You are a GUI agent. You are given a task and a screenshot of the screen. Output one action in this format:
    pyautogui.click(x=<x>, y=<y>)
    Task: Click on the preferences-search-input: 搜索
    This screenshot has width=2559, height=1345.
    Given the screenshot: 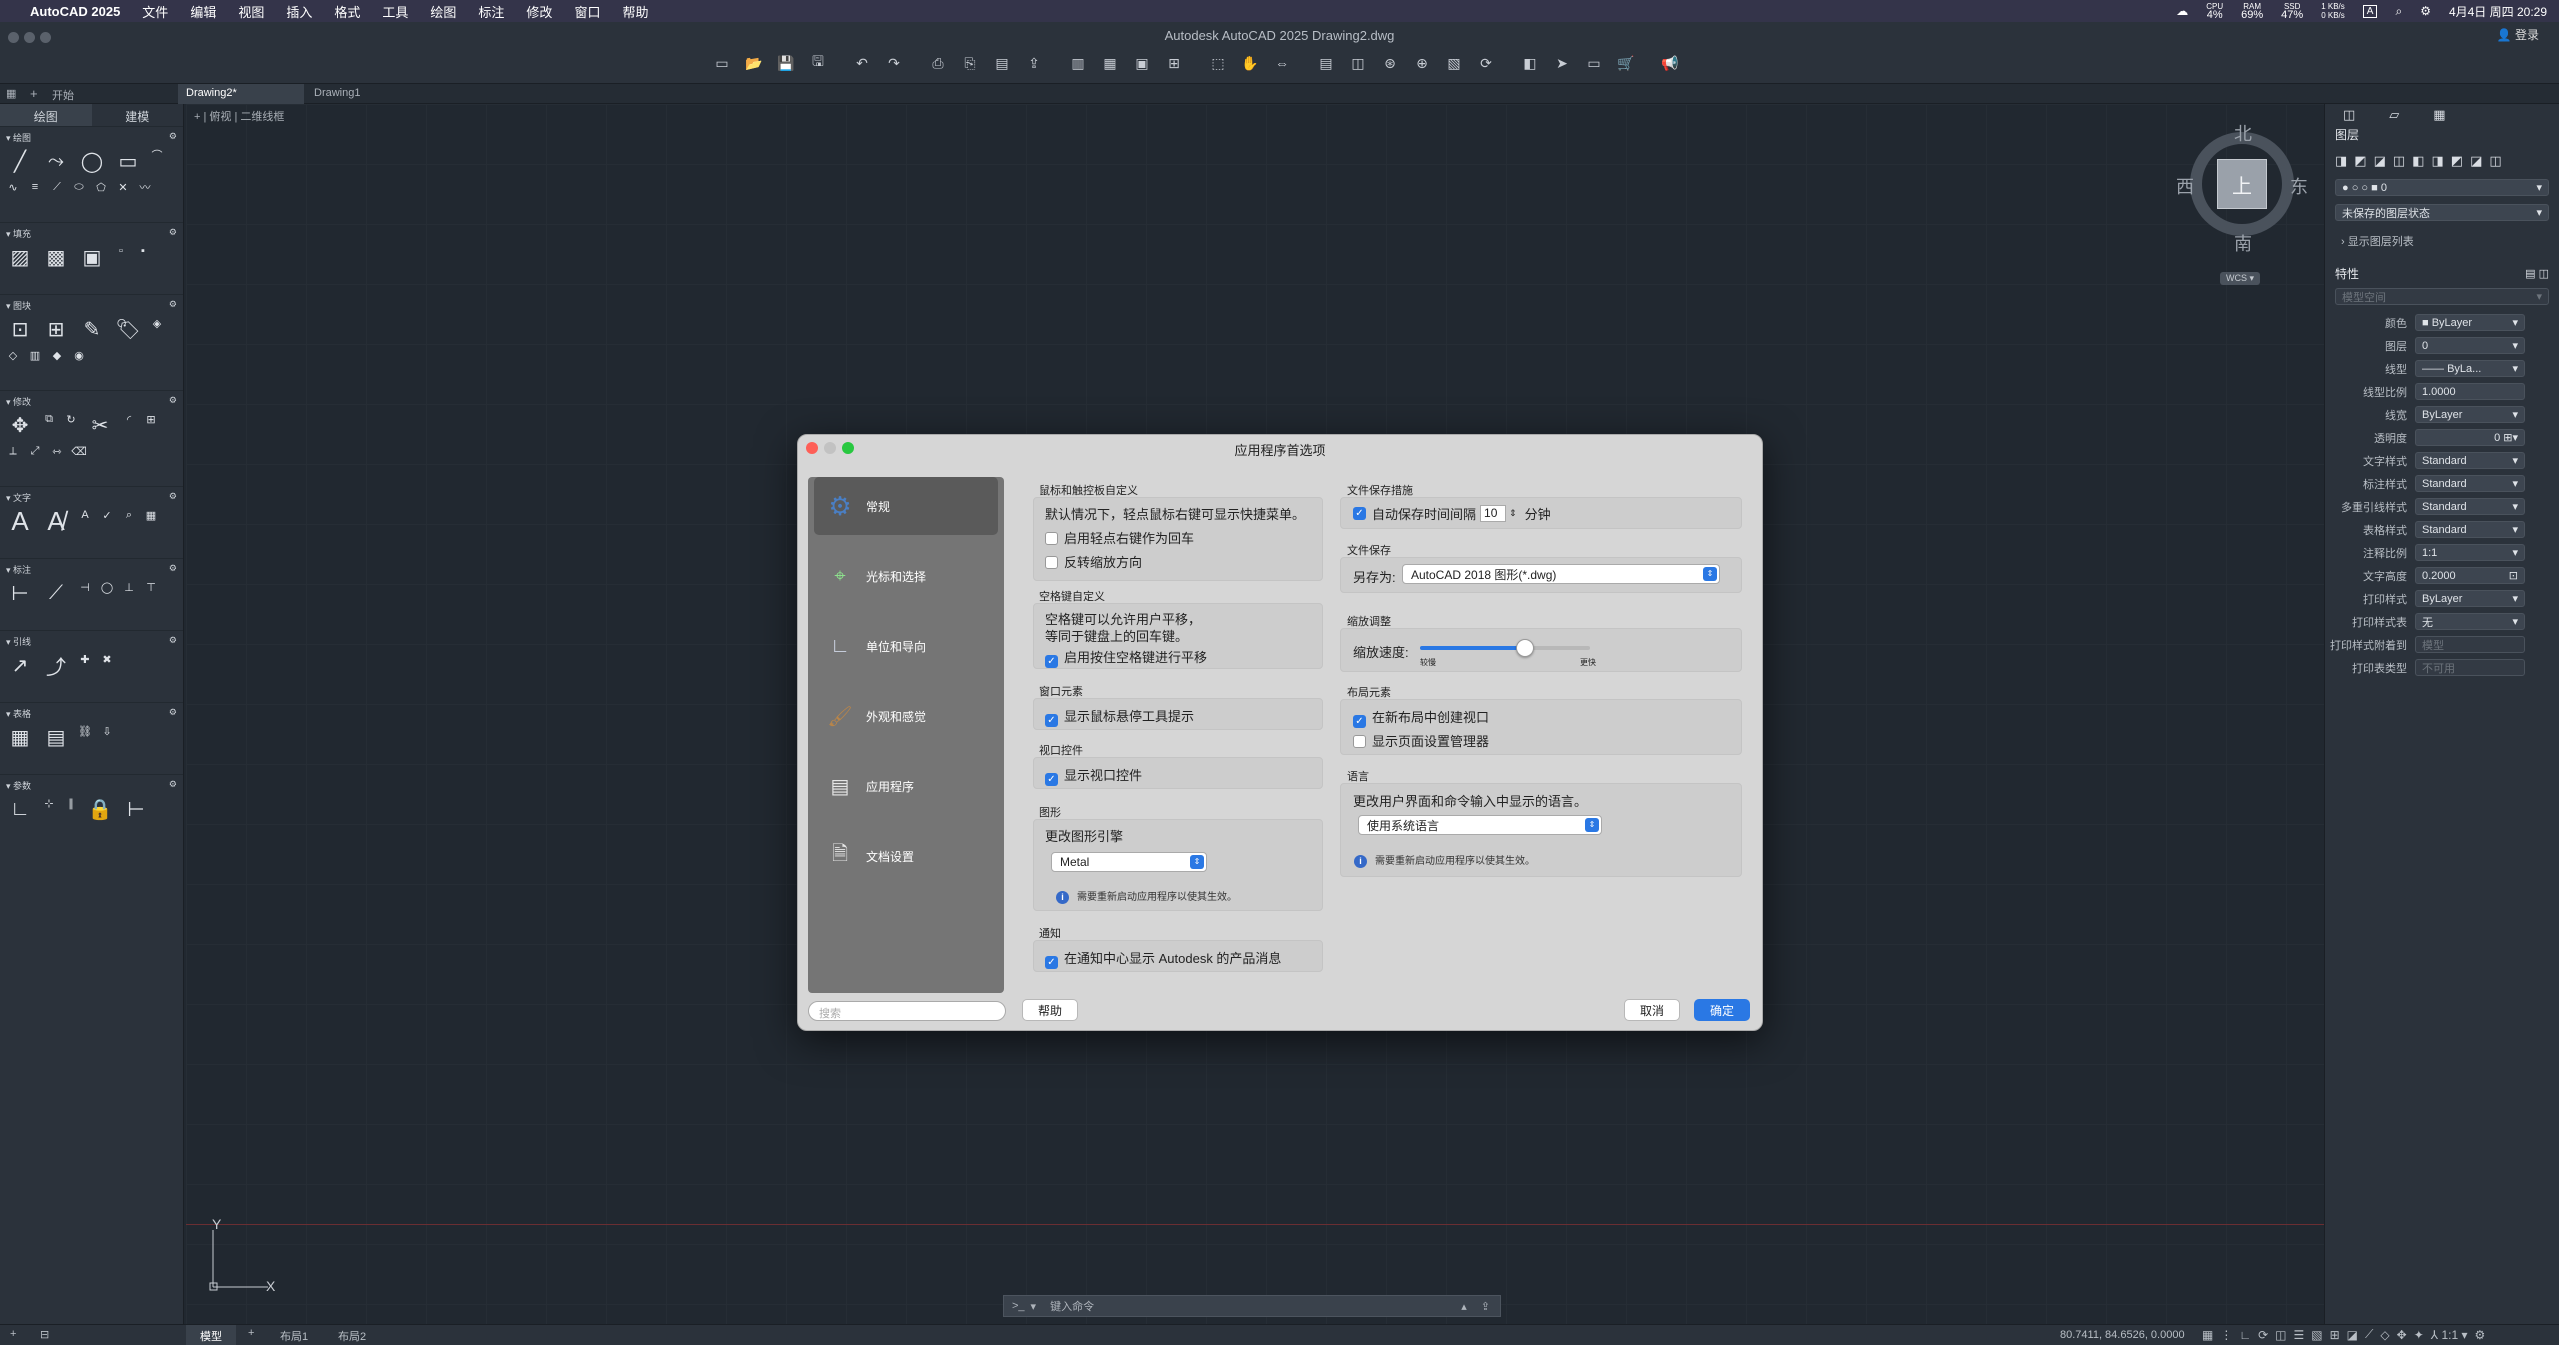 What is the action you would take?
    pyautogui.click(x=907, y=1011)
    